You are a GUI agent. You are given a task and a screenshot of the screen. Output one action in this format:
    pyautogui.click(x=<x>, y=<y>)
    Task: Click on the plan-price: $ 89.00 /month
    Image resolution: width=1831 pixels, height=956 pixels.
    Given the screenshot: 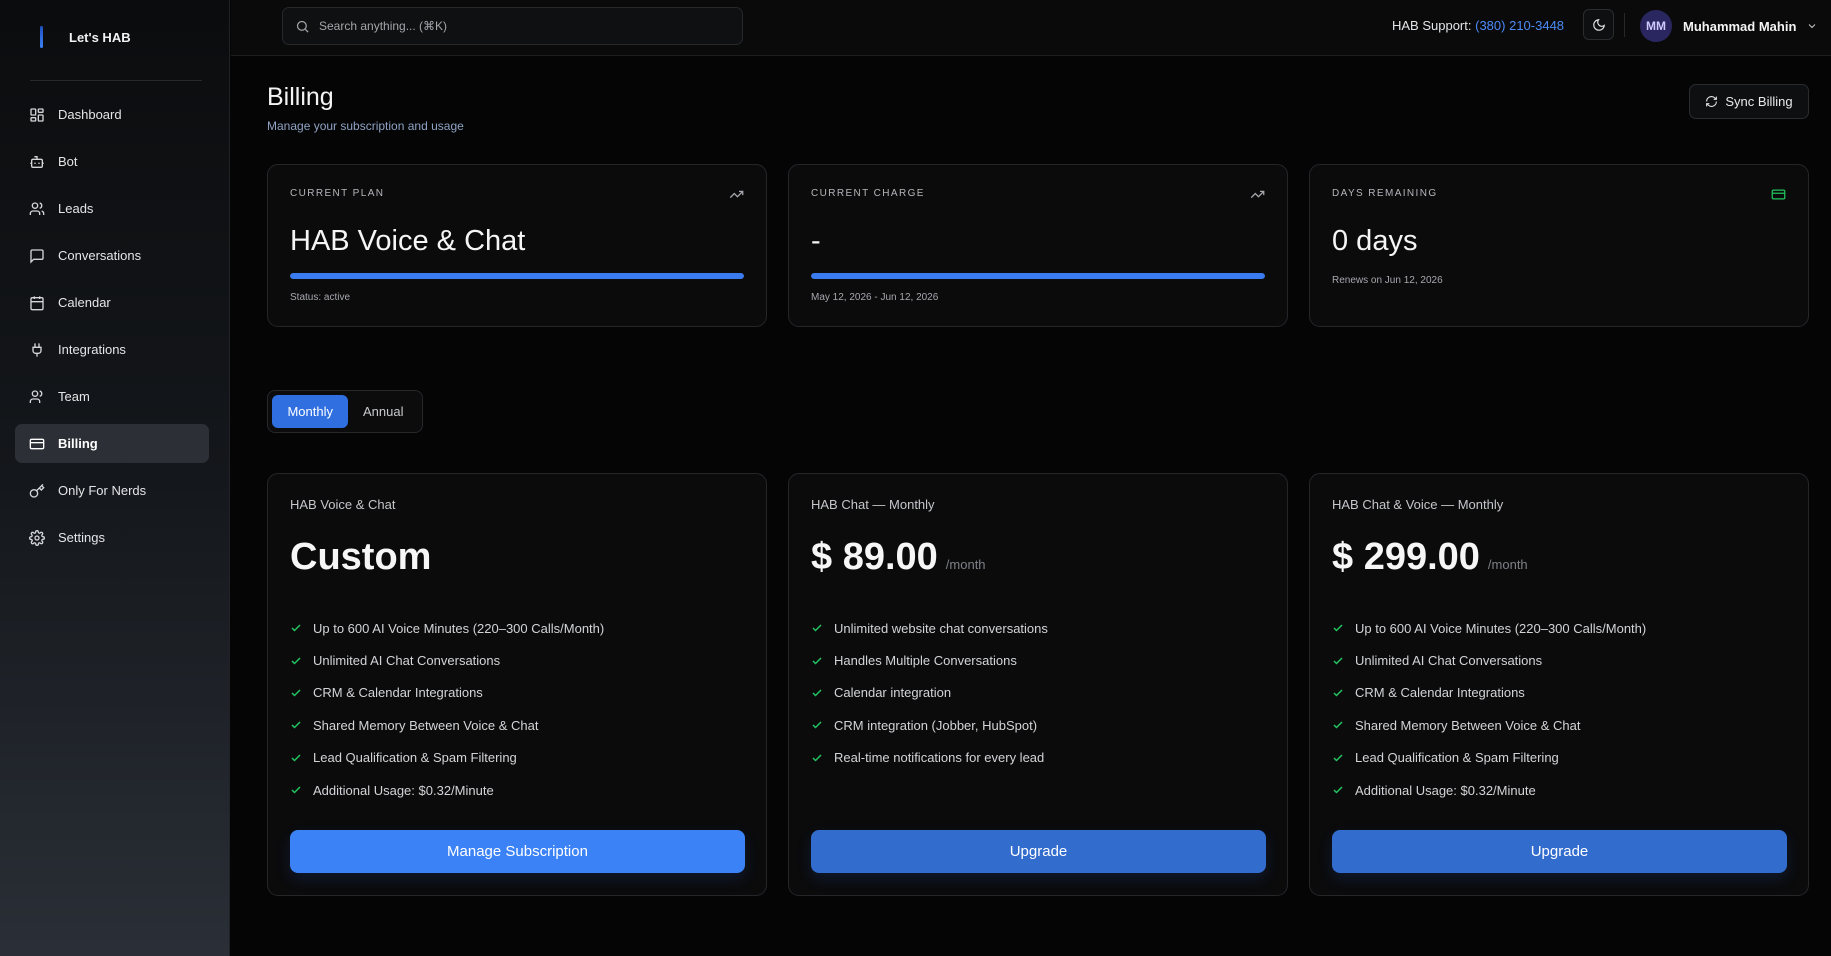 What is the action you would take?
    pyautogui.click(x=898, y=557)
    